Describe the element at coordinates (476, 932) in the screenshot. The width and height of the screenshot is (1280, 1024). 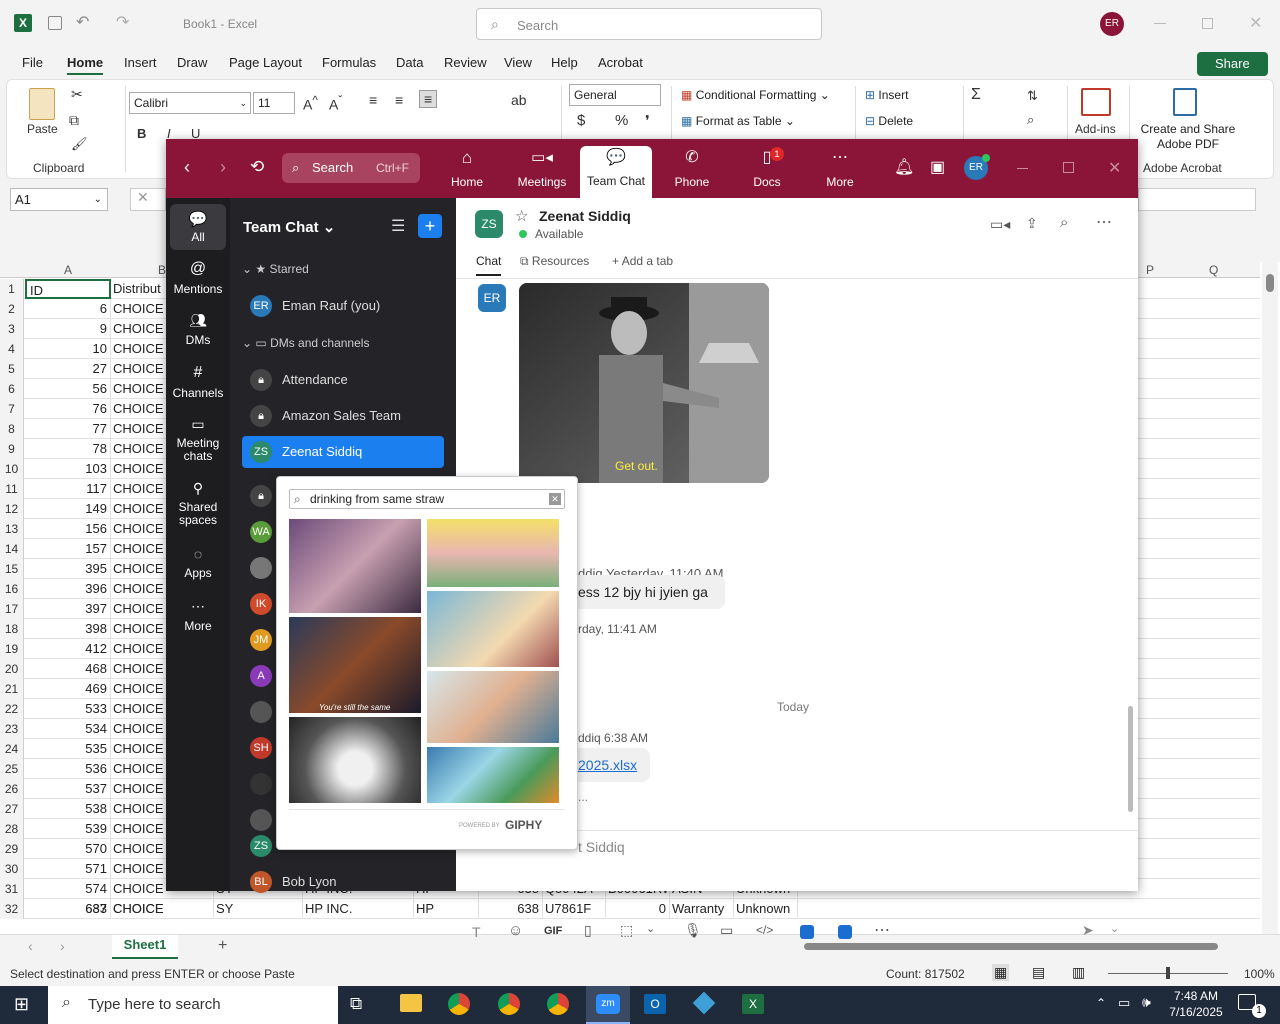
I see `format-text-icon: T` at that location.